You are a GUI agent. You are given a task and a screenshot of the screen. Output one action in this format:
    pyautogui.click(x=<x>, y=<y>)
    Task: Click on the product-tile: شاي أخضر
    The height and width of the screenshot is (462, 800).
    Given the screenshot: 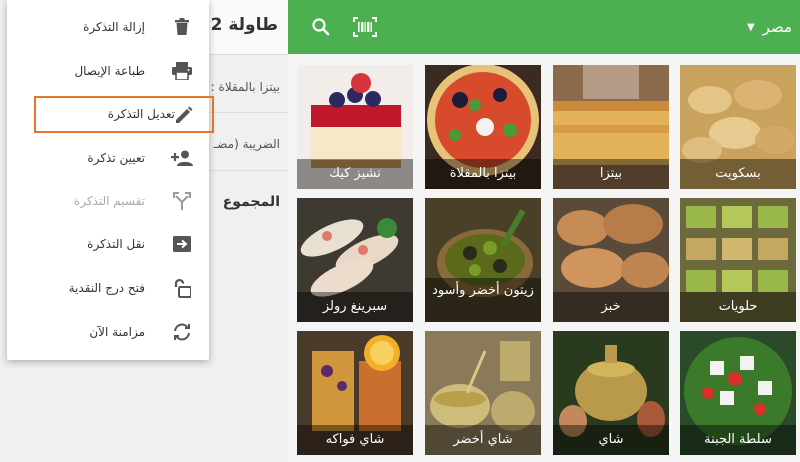 What is the action you would take?
    pyautogui.click(x=483, y=393)
    